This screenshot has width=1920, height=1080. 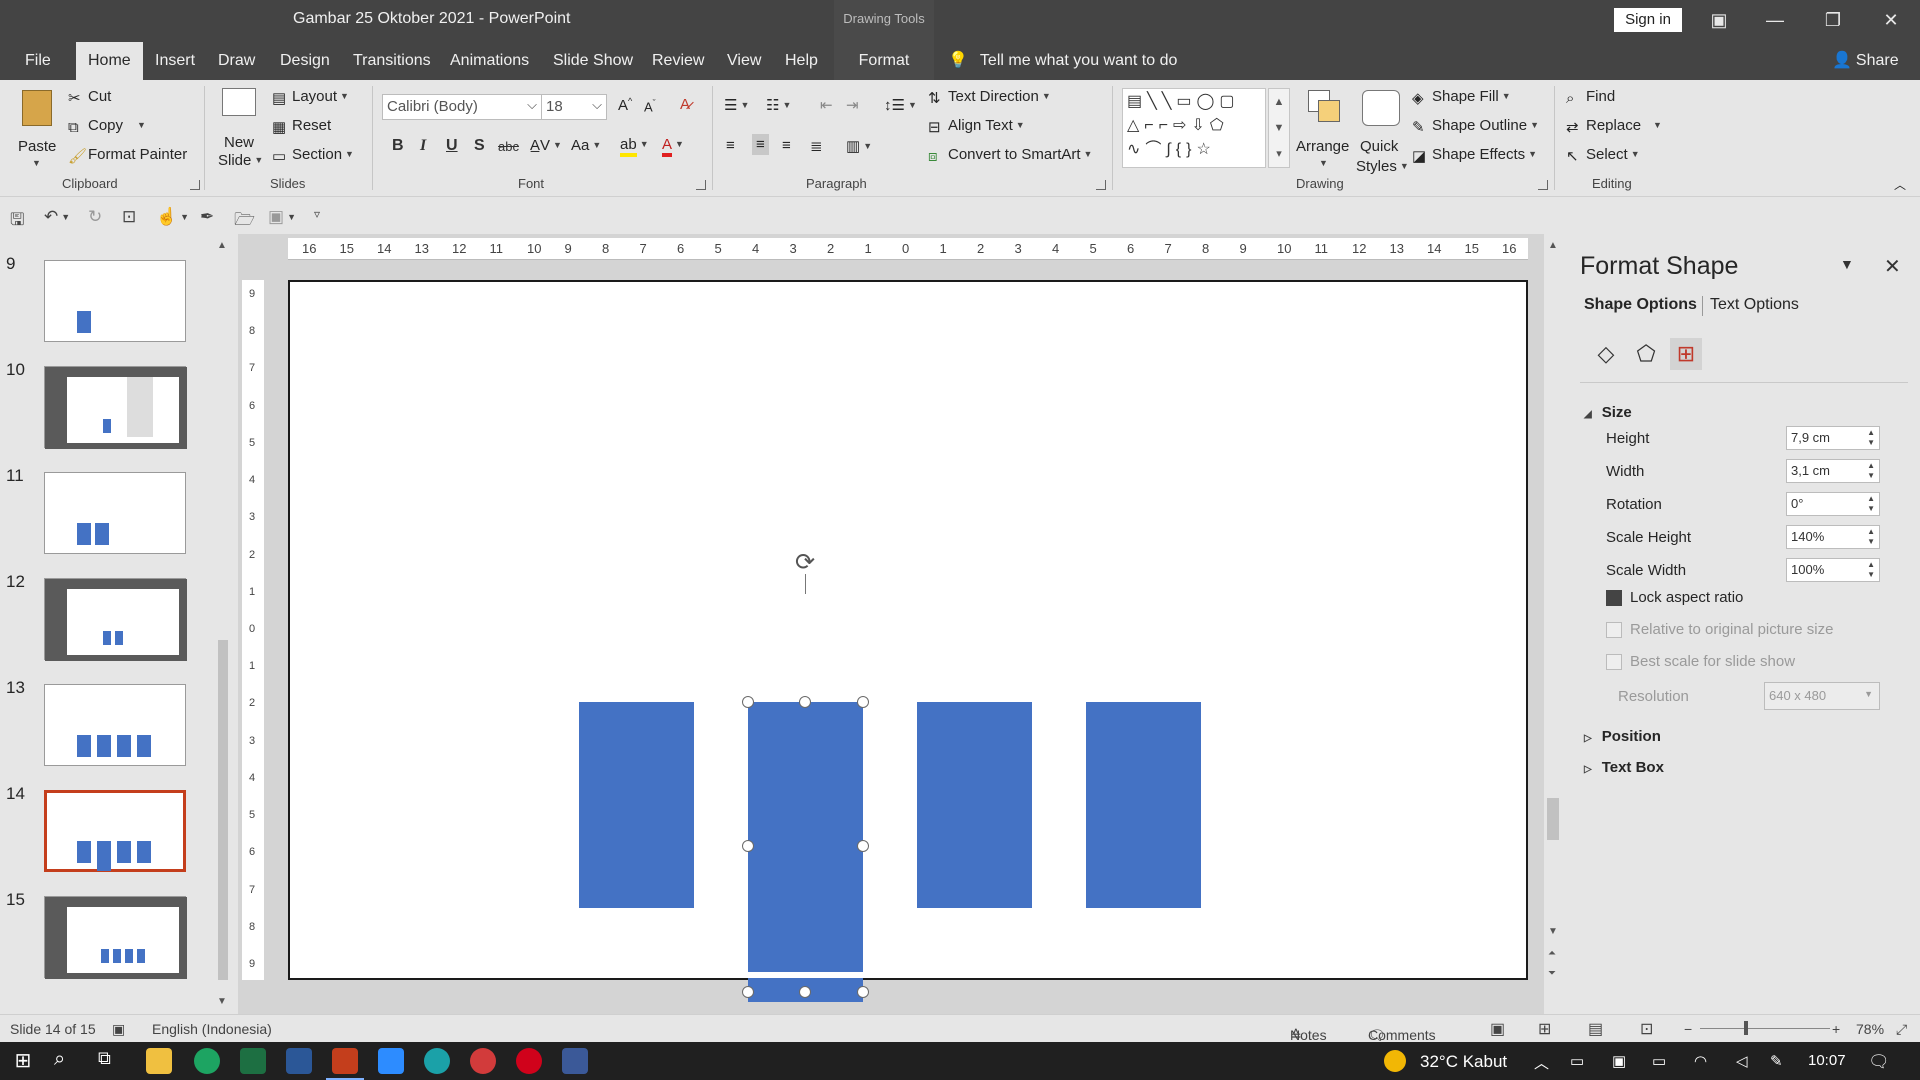 What do you see at coordinates (1686, 354) in the screenshot?
I see `size-properties-icon: ⊞` at bounding box center [1686, 354].